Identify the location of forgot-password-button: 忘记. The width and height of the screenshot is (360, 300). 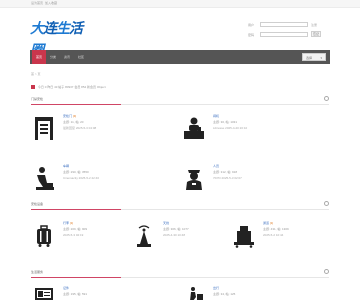
(316, 34).